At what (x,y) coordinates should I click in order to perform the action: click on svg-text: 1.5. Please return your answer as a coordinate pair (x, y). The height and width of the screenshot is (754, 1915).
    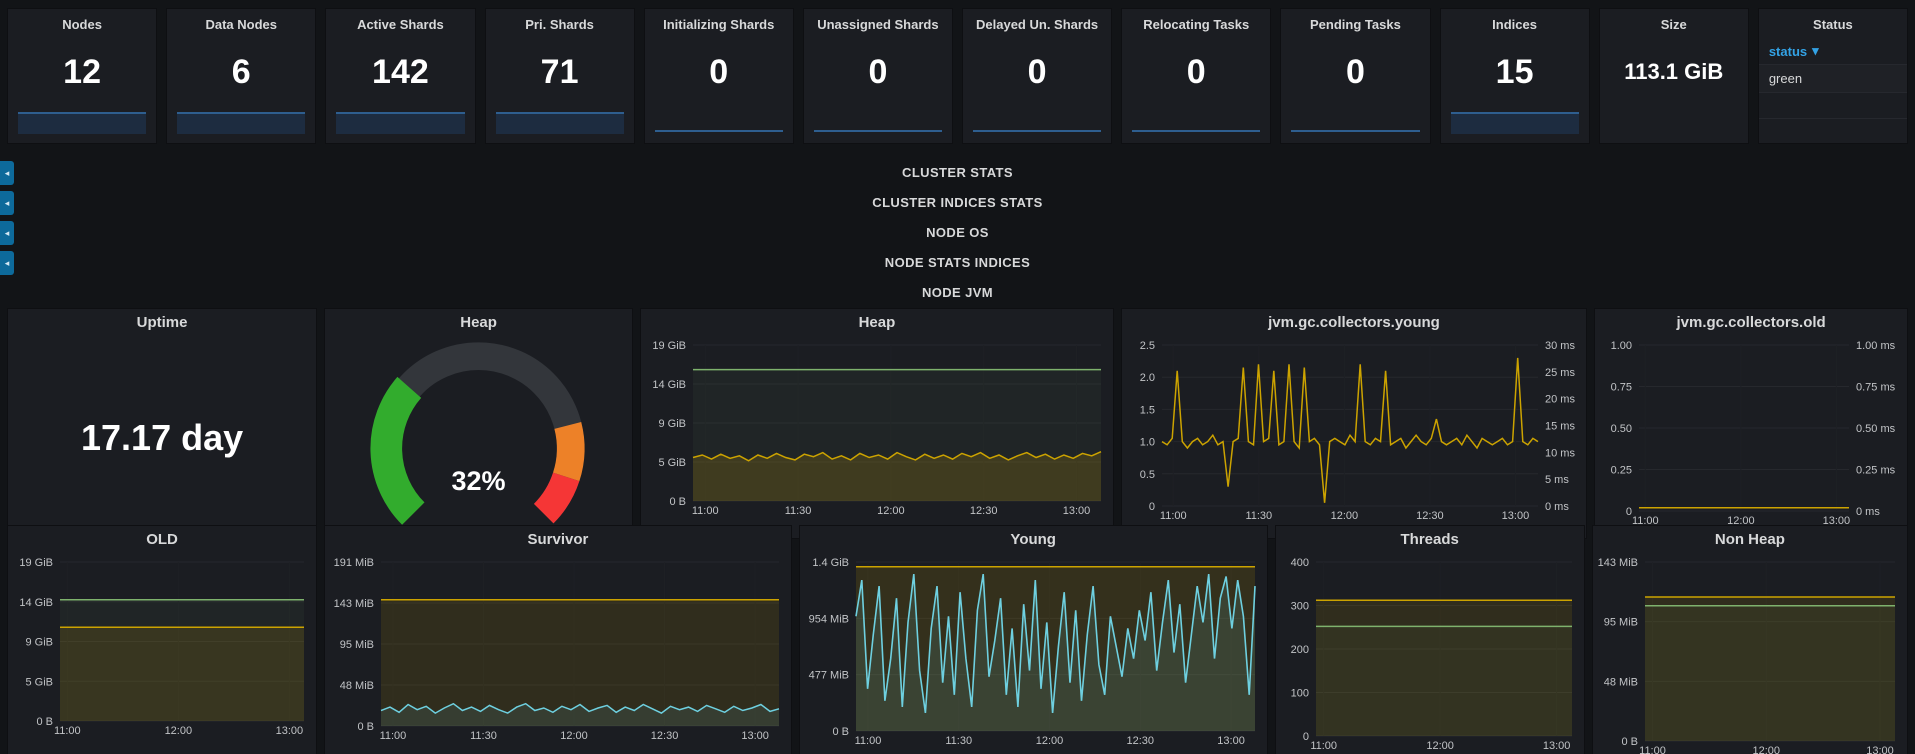
    Looking at the image, I should click on (1146, 410).